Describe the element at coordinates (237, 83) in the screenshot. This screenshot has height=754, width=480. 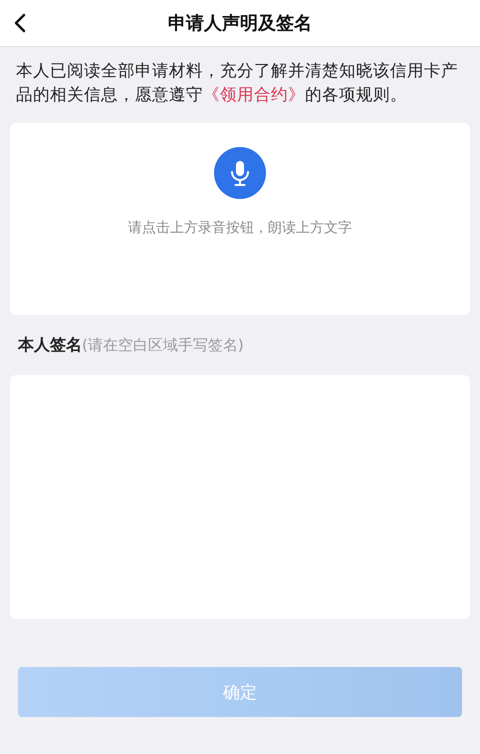
I see `declaration-text: 本人已阅读全部申请材料，充分了解并清楚知晓该信用卡产品的相关信息，愿意遵守《领用合约》的各项规则。` at that location.